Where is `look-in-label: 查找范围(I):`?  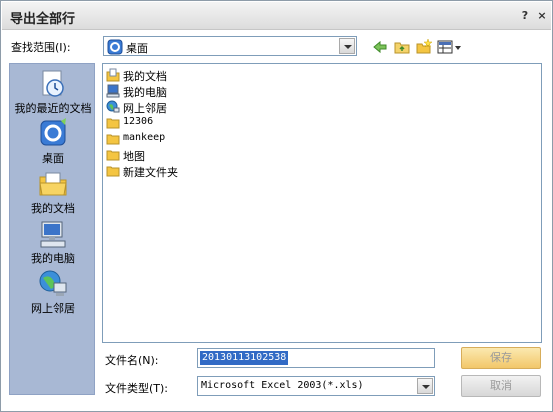
look-in-label: 查找范围(I): is located at coordinates (41, 47).